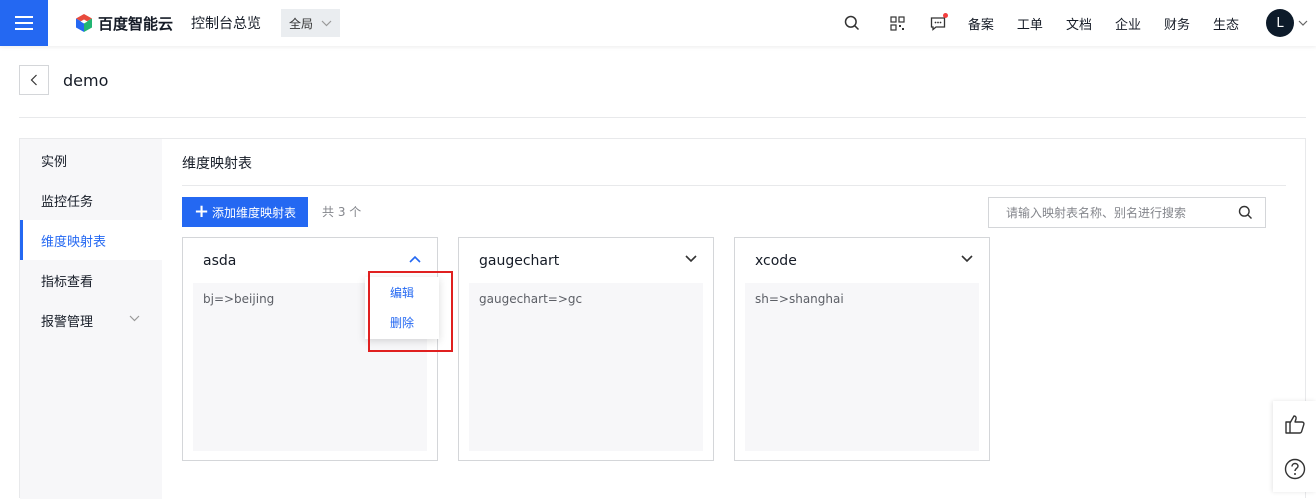  I want to click on nav-link-ticket: 工单, so click(1030, 23).